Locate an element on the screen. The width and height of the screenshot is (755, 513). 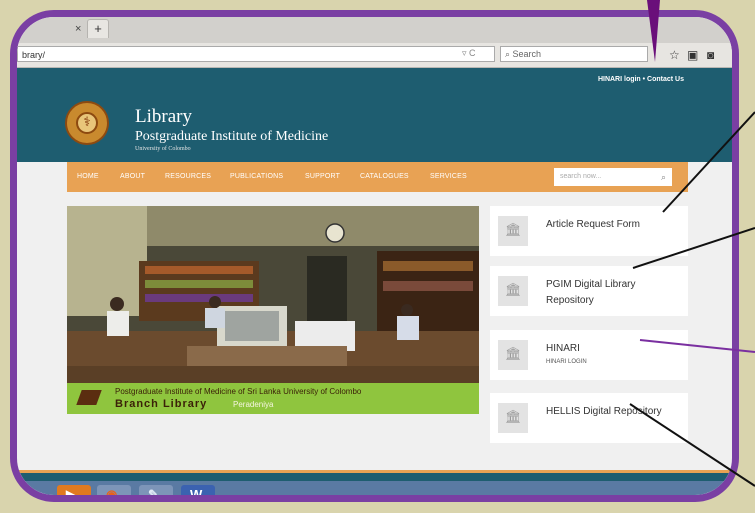
media-player-icon: ▶ is located at coordinates (74, 490).